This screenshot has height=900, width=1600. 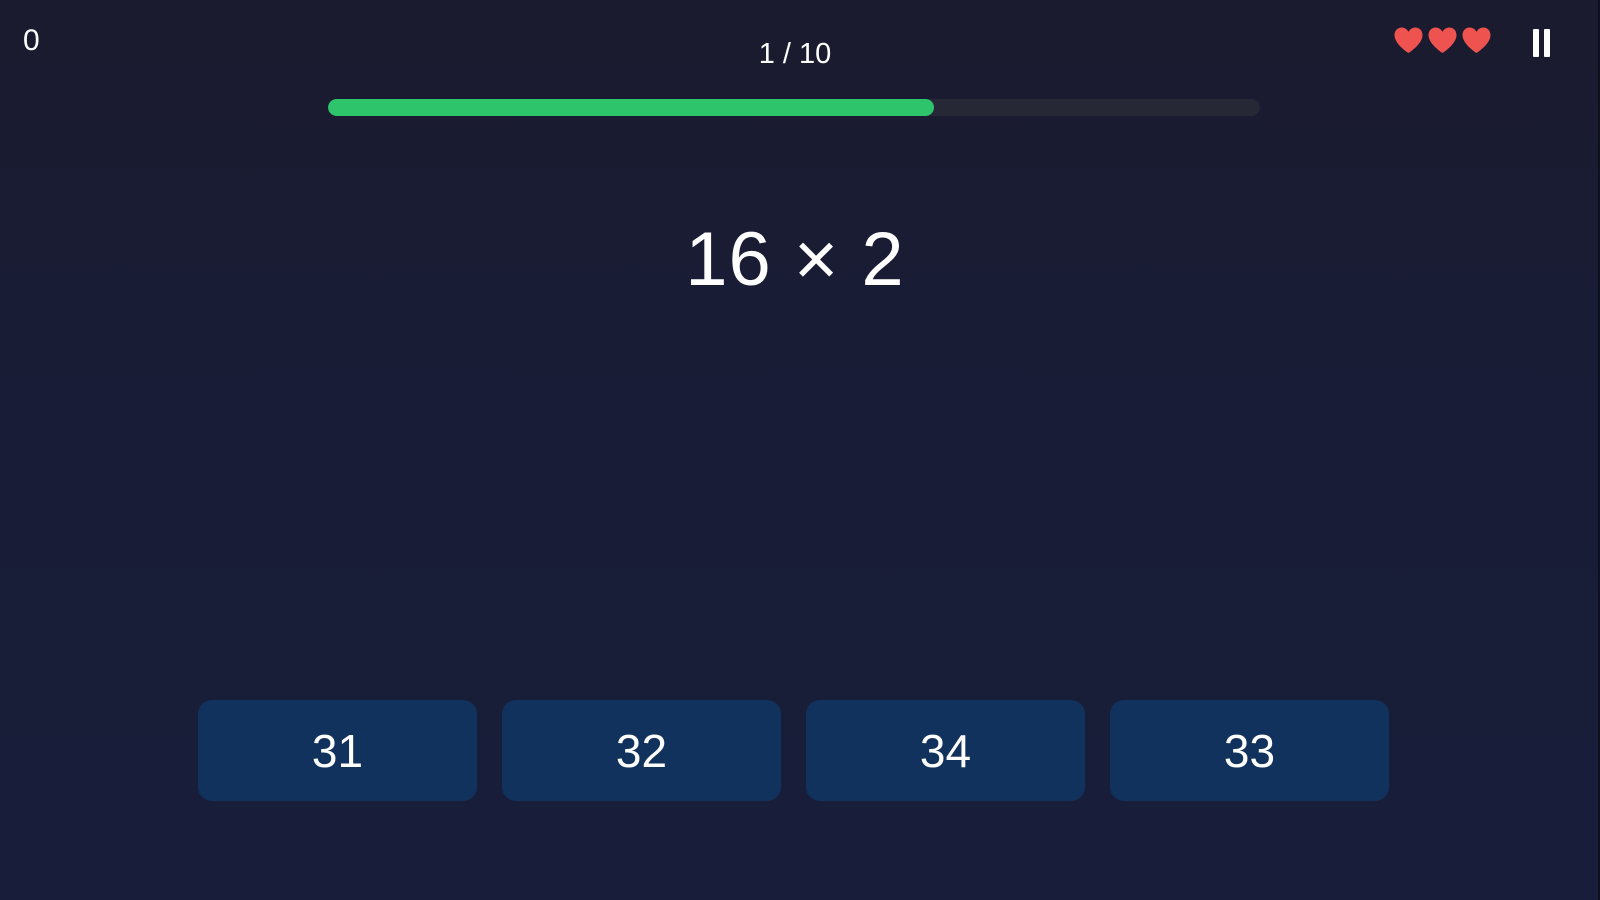 What do you see at coordinates (1541, 43) in the screenshot?
I see `pause-button` at bounding box center [1541, 43].